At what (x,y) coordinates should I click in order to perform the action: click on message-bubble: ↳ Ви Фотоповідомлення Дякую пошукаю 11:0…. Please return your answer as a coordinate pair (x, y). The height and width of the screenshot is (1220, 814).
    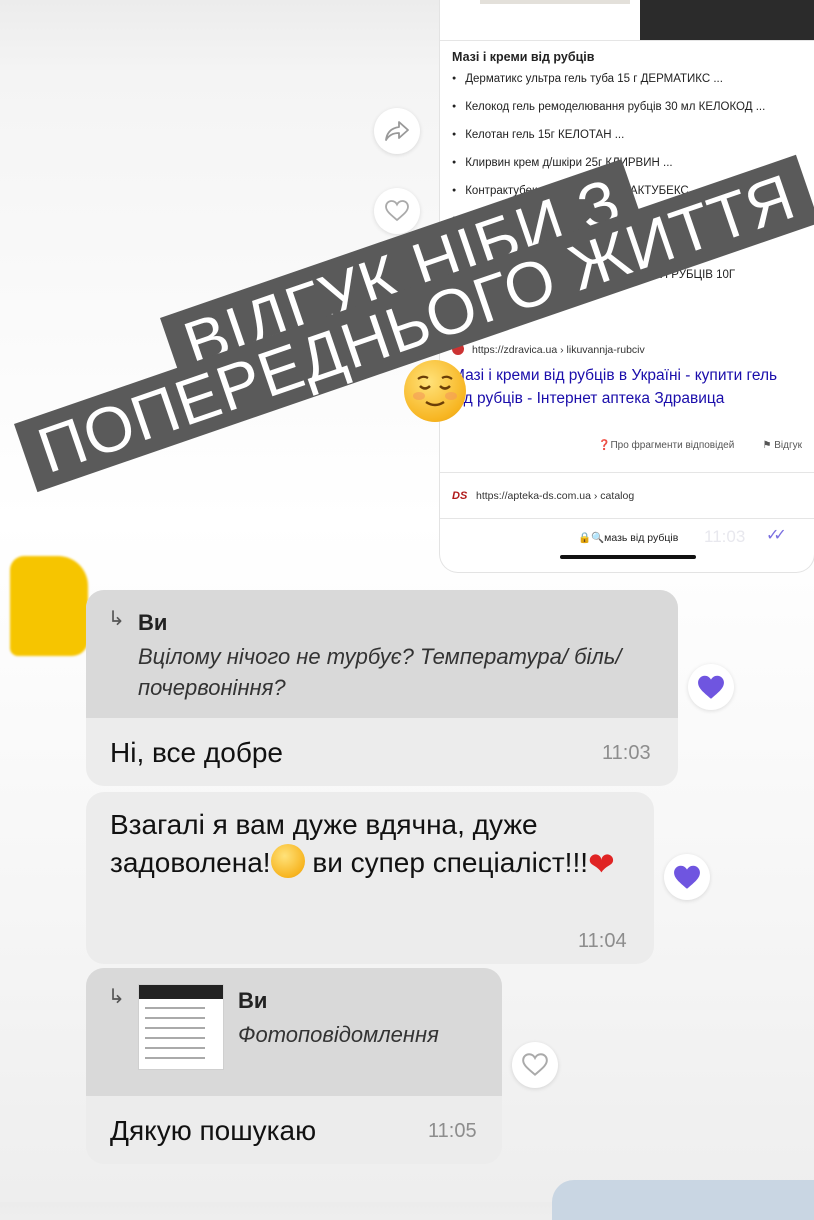
    Looking at the image, I should click on (294, 1066).